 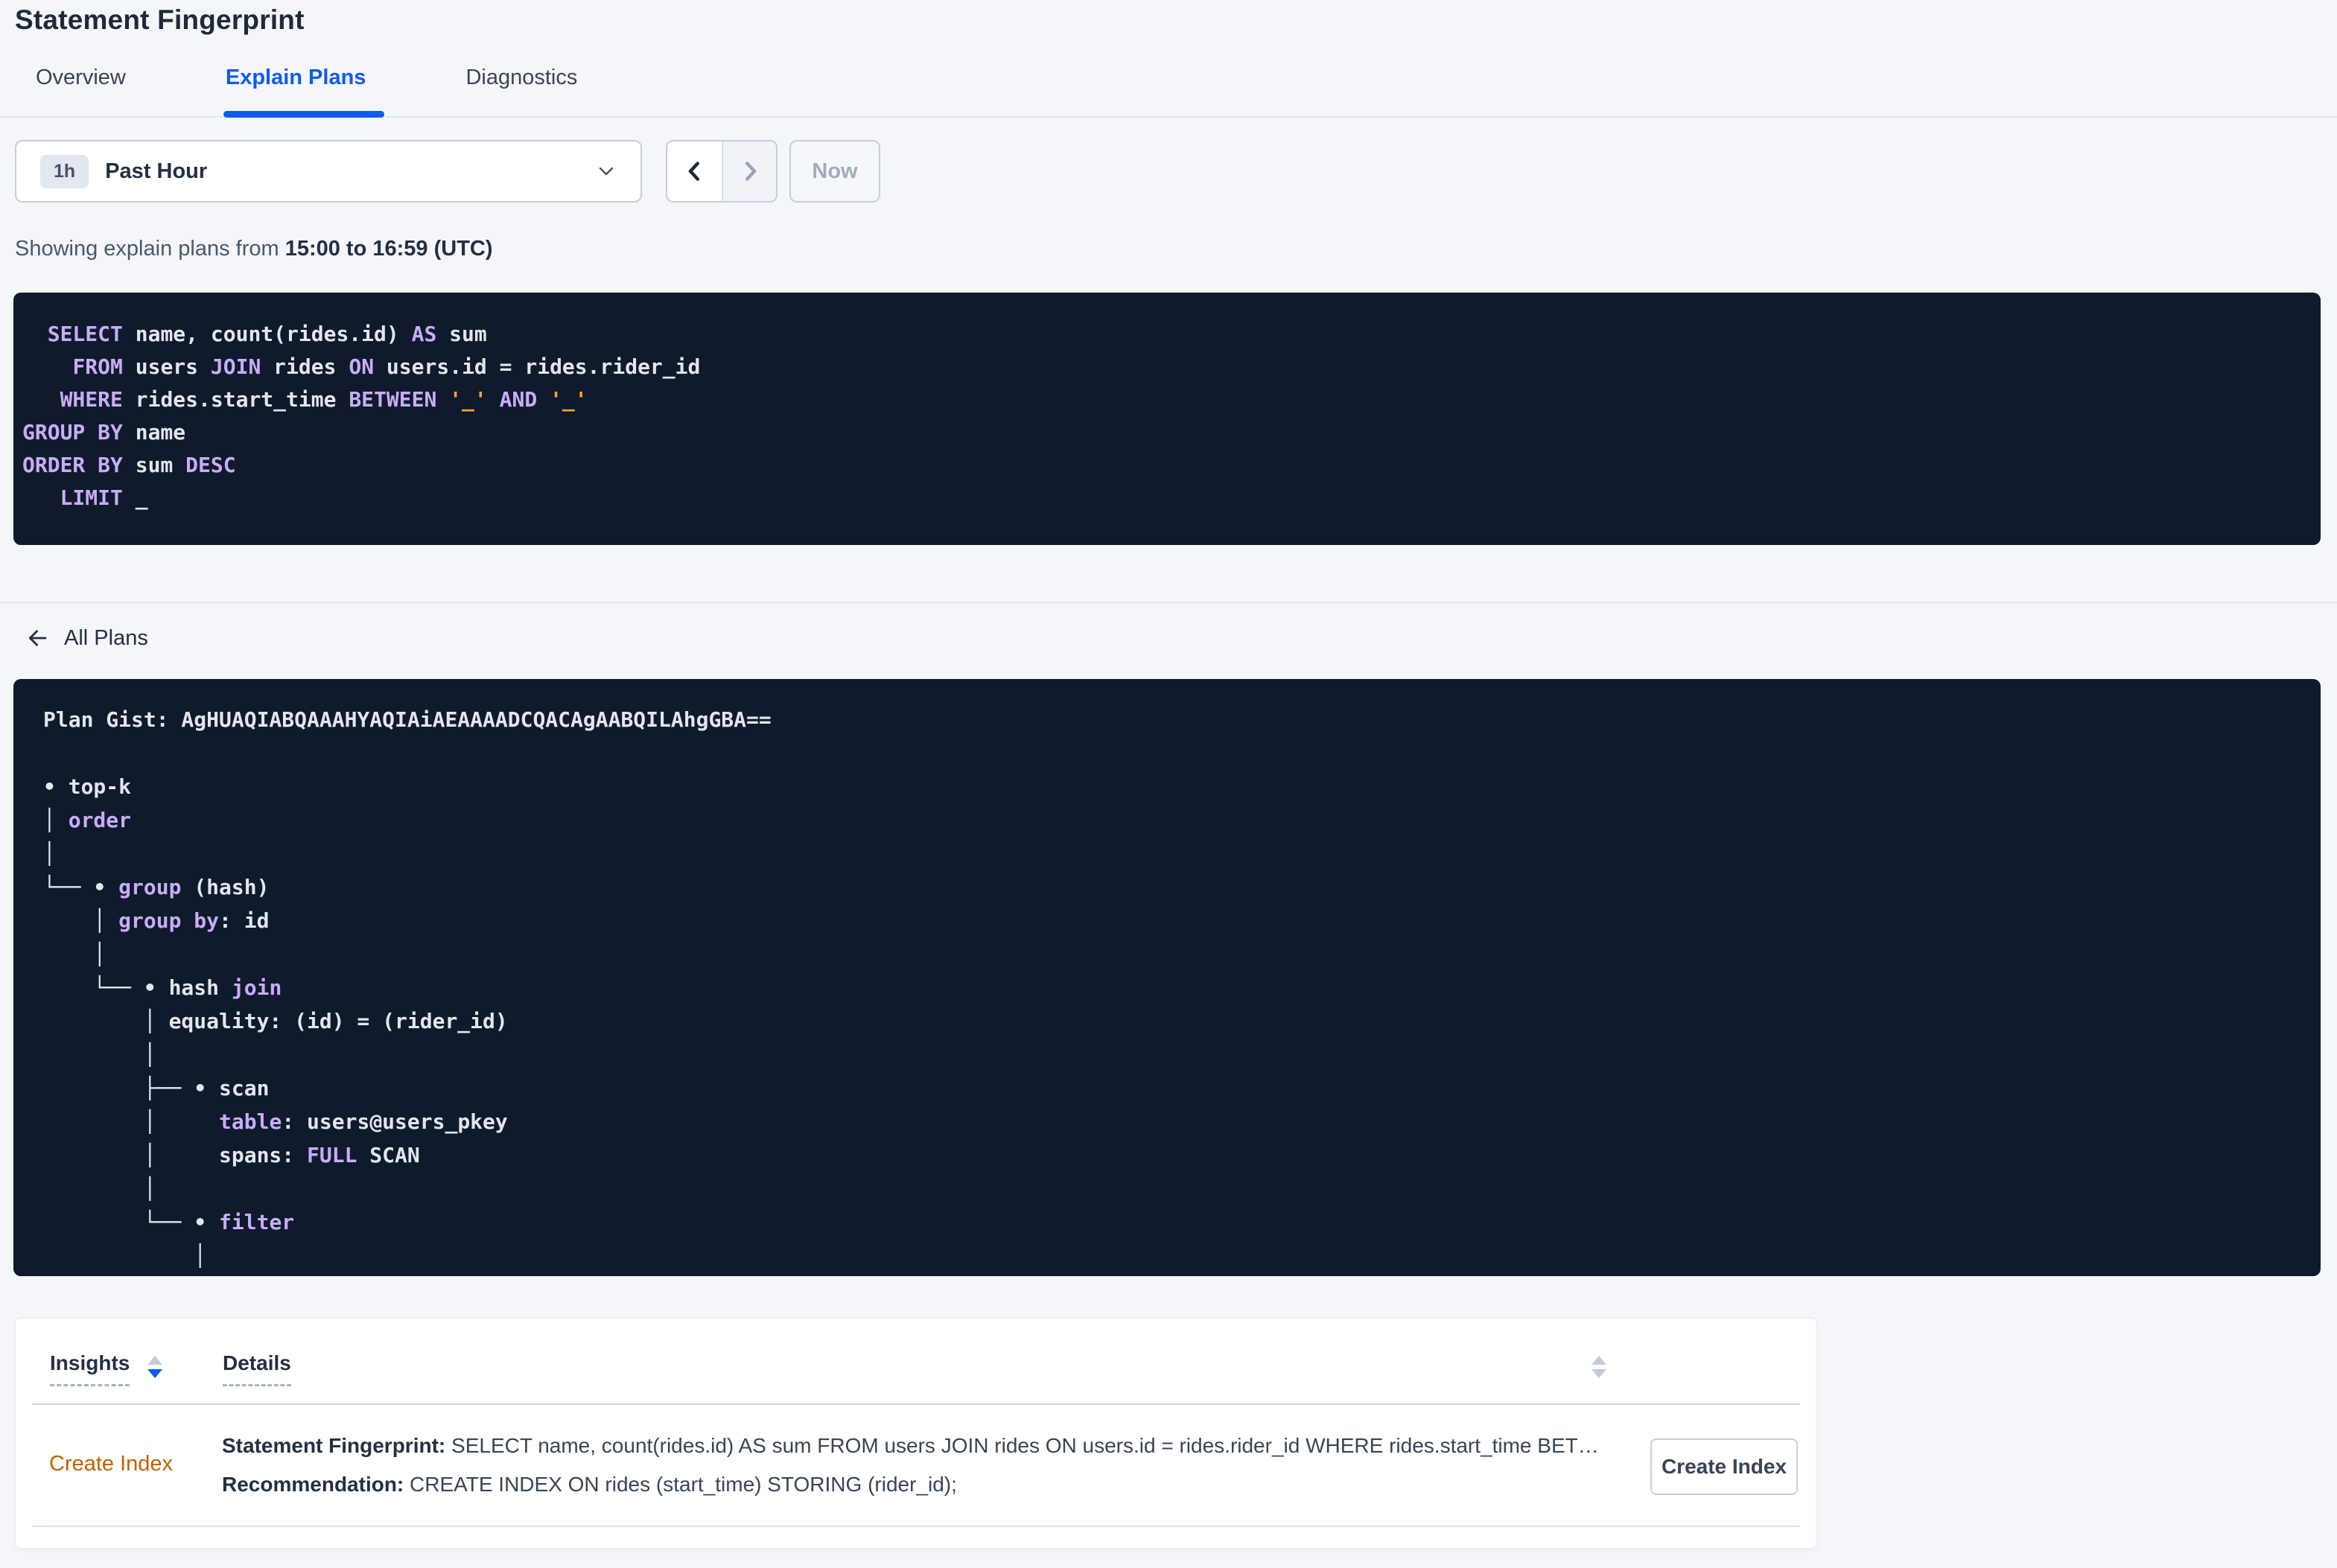 What do you see at coordinates (160, 19) in the screenshot?
I see `page-title: Statement Fingerprint` at bounding box center [160, 19].